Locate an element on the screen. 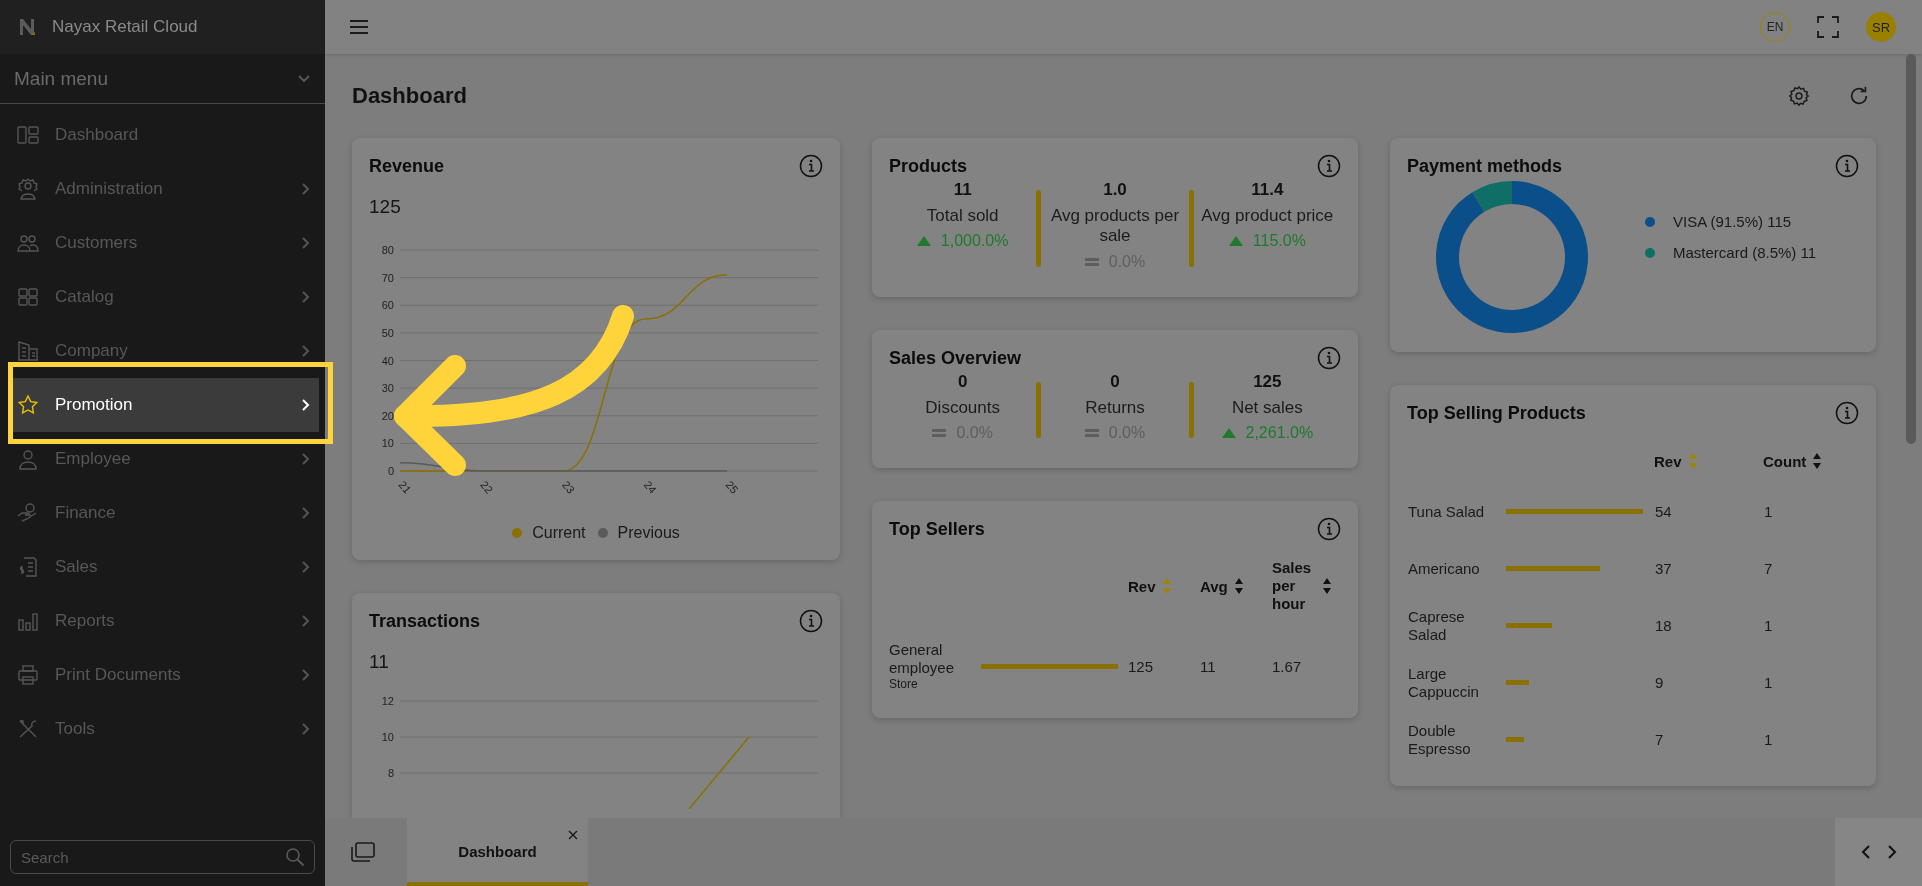 This screenshot has height=886, width=1922. grid-icon is located at coordinates (28, 297).